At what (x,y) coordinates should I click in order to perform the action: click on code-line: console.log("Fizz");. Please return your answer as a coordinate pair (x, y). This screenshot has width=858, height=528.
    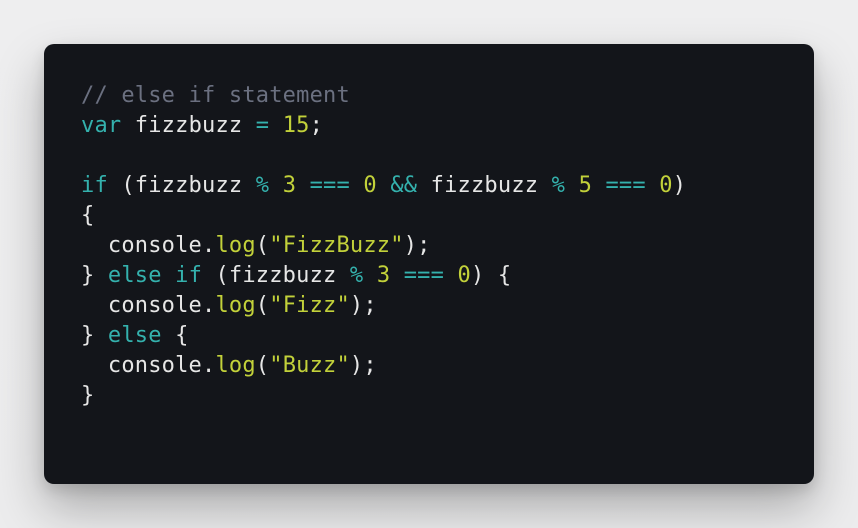
    Looking at the image, I should click on (383, 306).